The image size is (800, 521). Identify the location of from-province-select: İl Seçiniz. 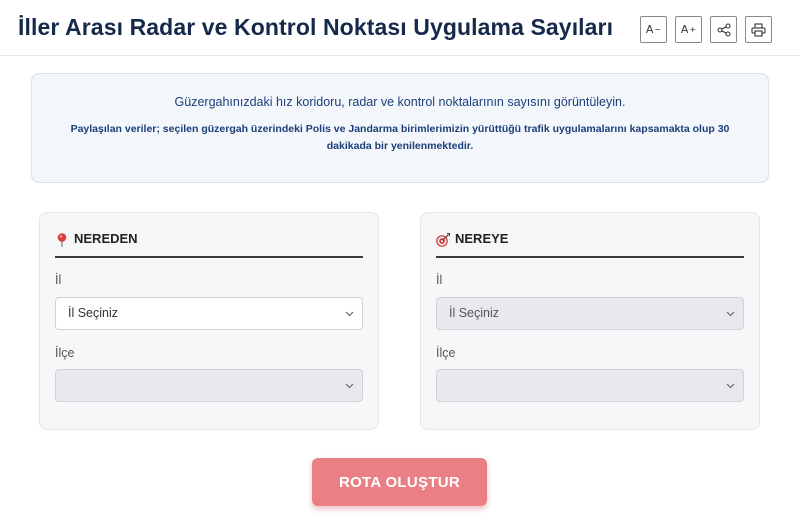
(209, 313).